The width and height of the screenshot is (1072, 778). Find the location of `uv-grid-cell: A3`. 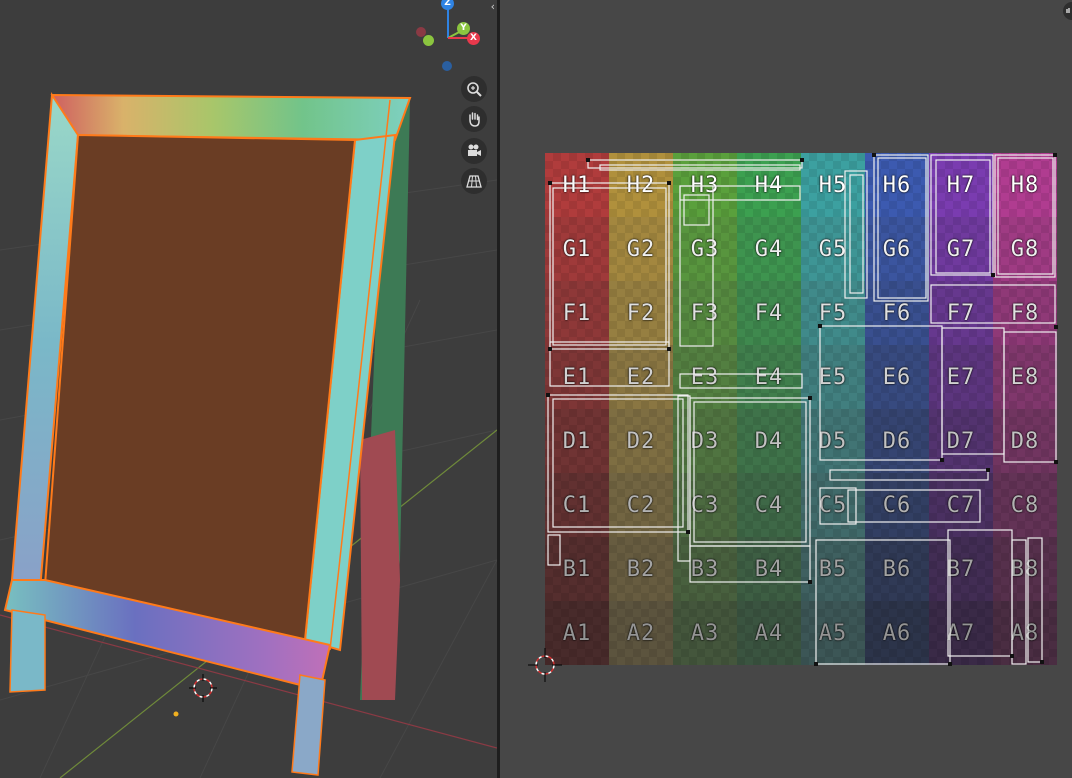

uv-grid-cell: A3 is located at coordinates (705, 633).